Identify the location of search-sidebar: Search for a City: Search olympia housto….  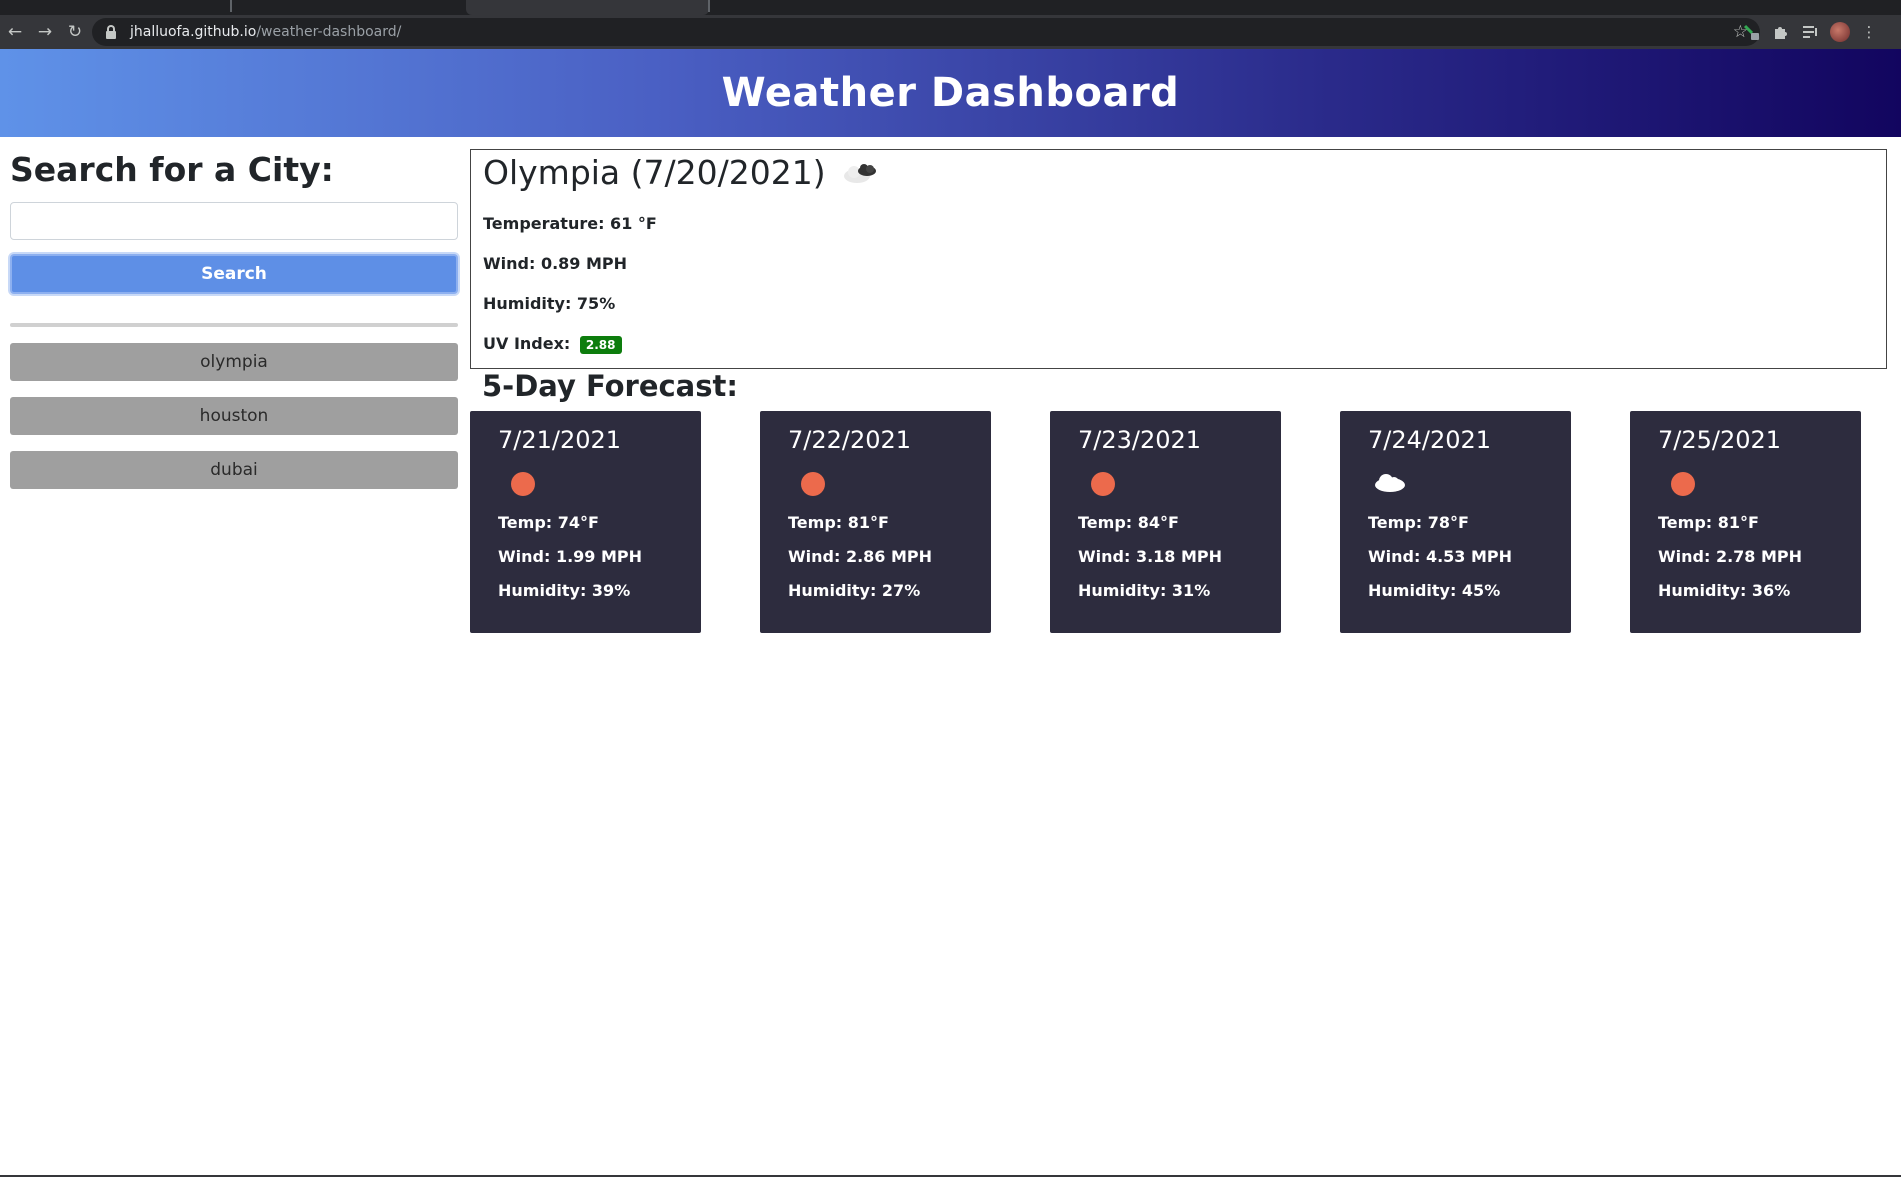
(234, 327).